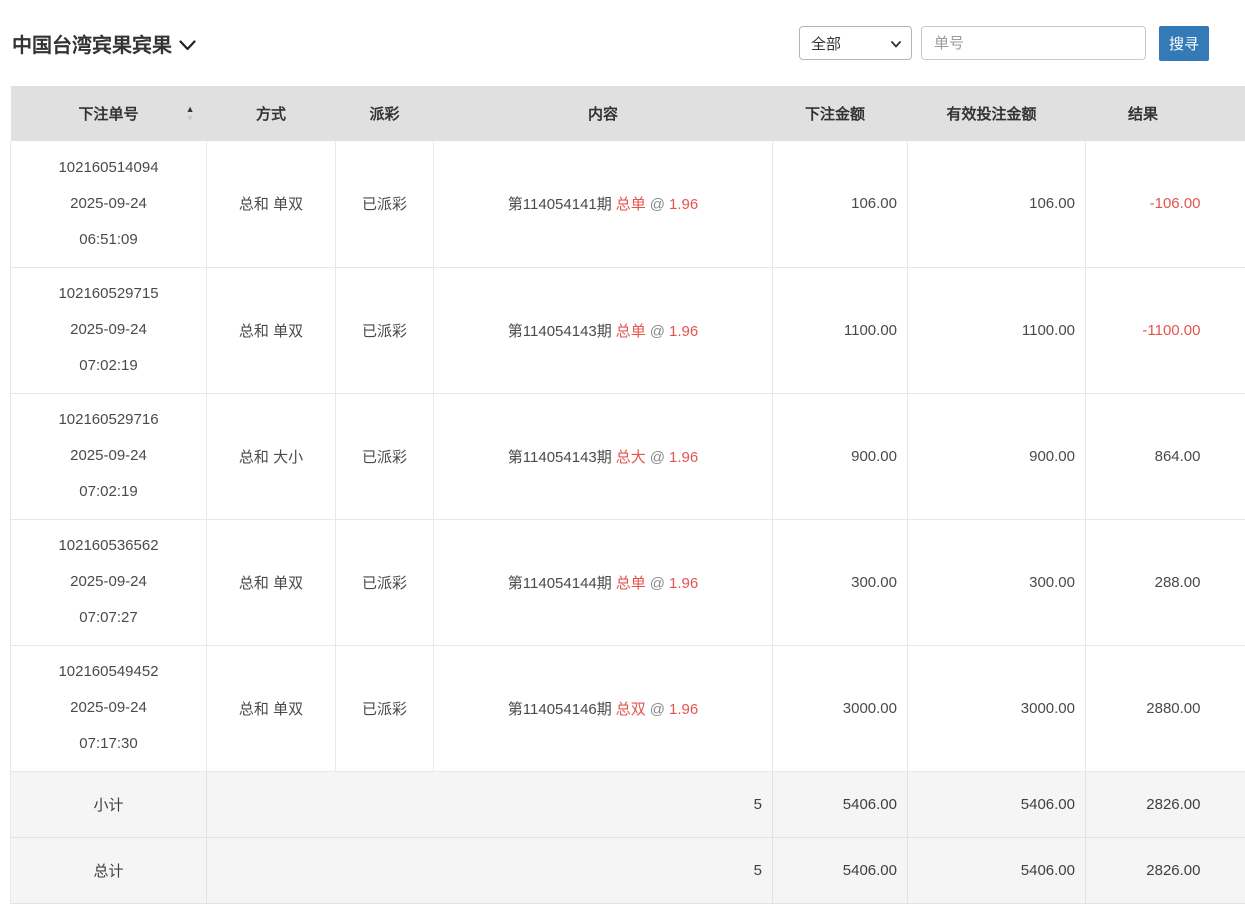  I want to click on bet-order-cell: 102160529715 2025-09-24 07:02:19, so click(108, 330).